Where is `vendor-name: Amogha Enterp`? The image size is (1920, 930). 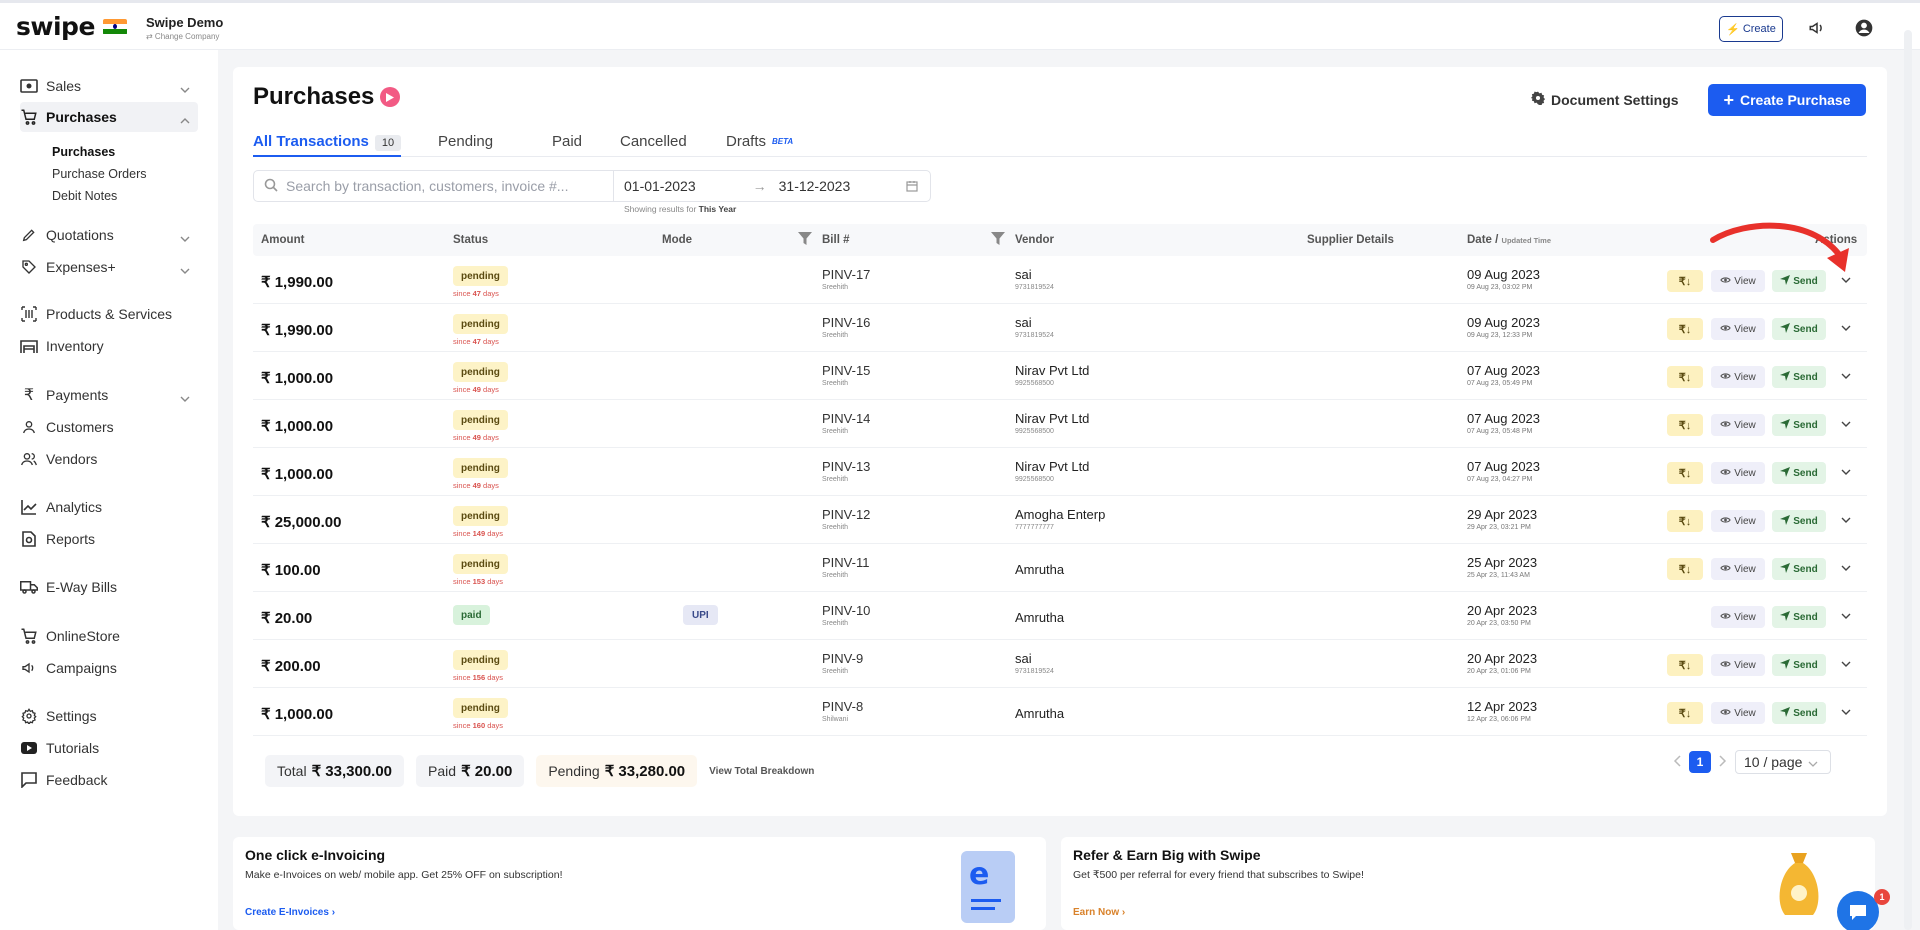
vendor-name: Amogha Enterp is located at coordinates (1060, 514).